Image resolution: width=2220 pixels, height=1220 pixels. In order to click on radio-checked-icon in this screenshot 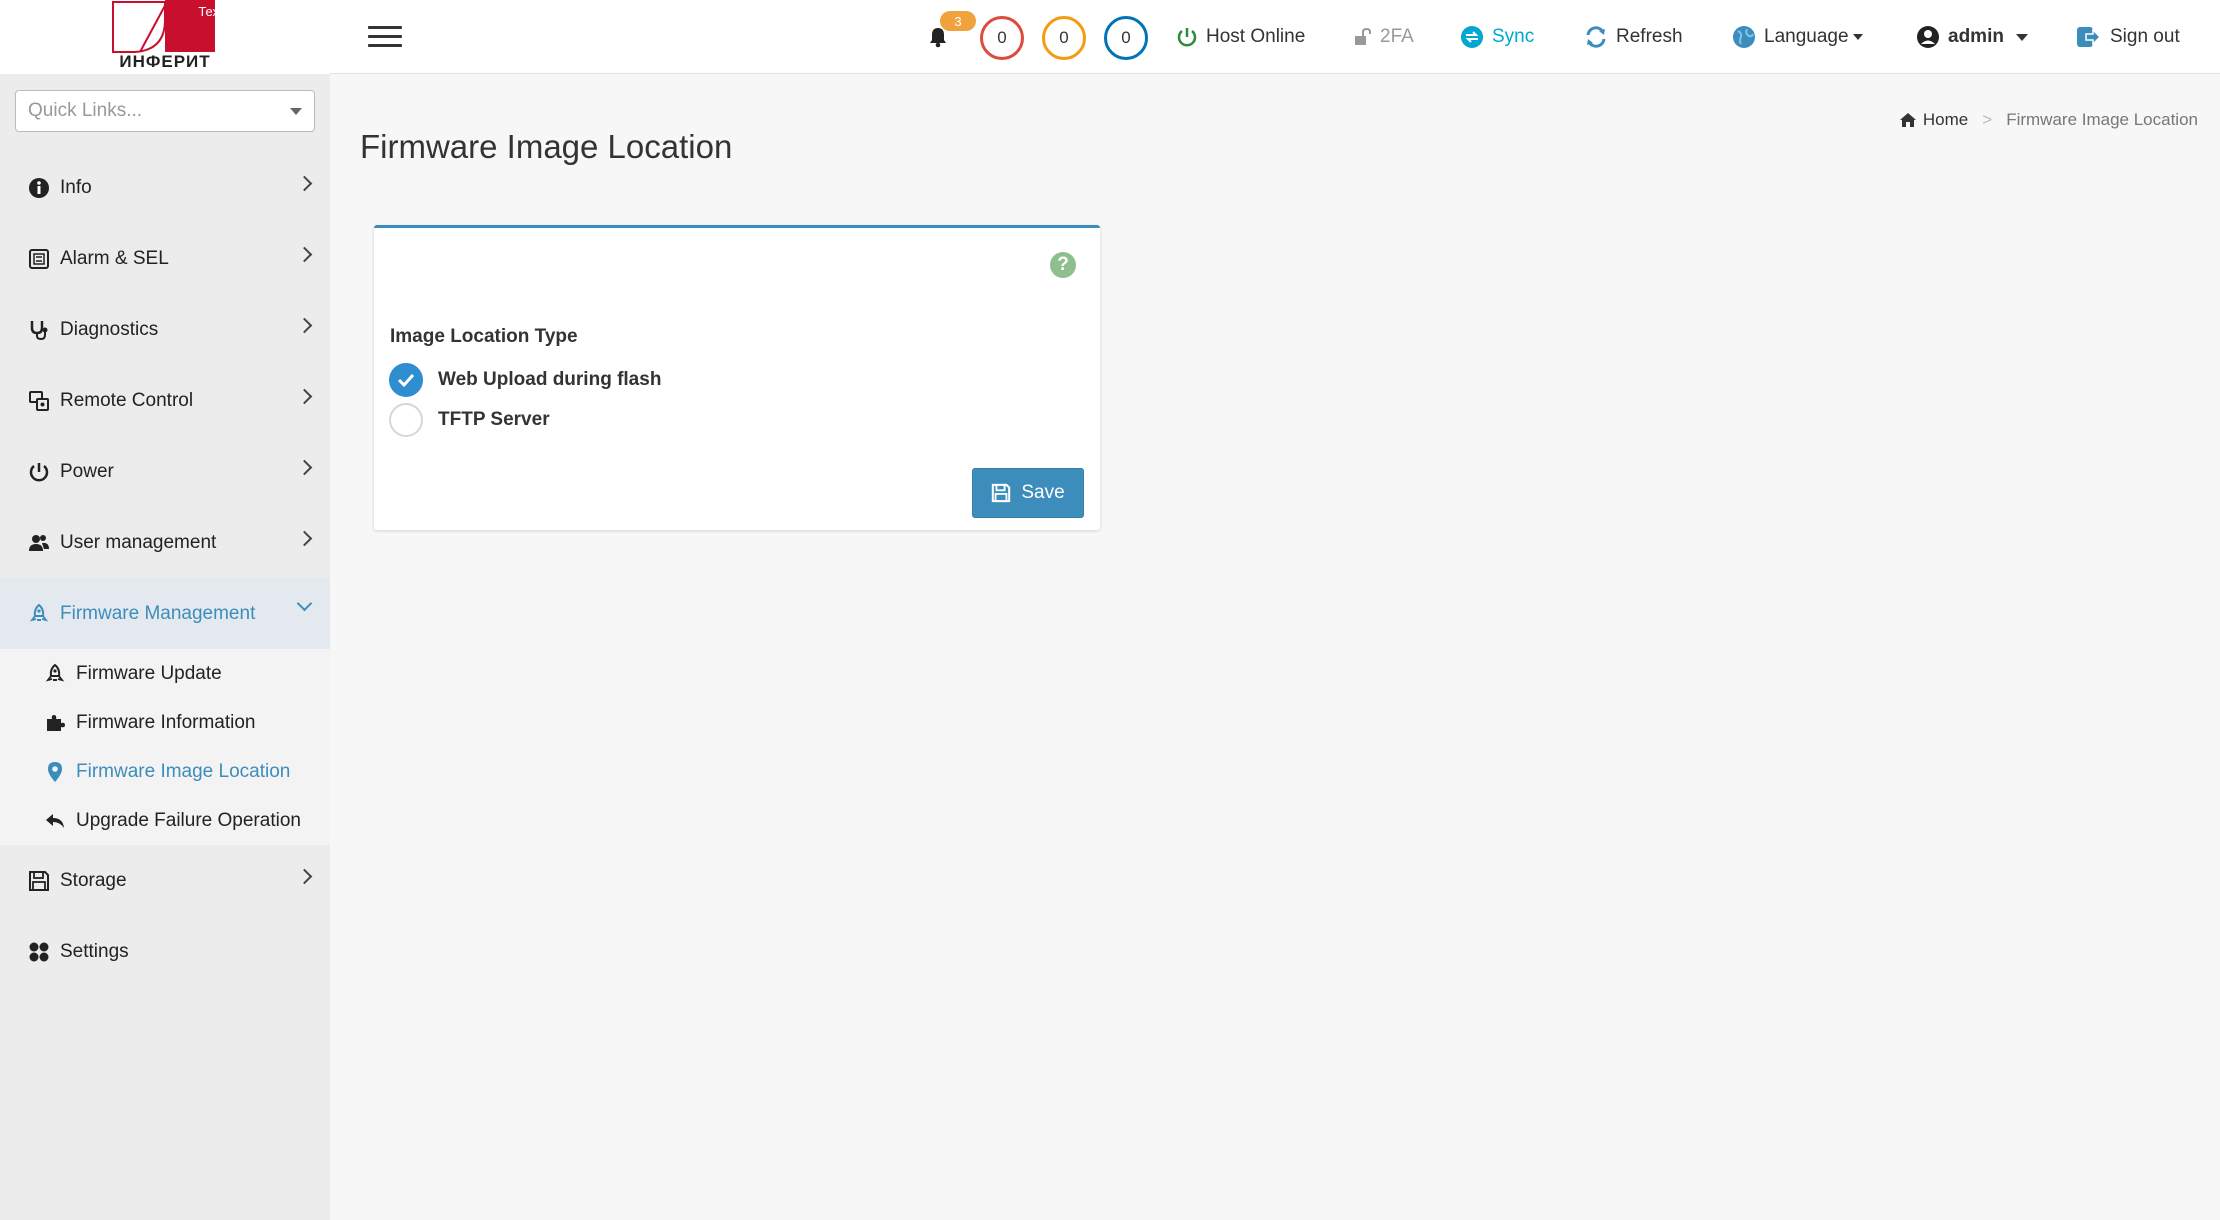, I will do `click(406, 380)`.